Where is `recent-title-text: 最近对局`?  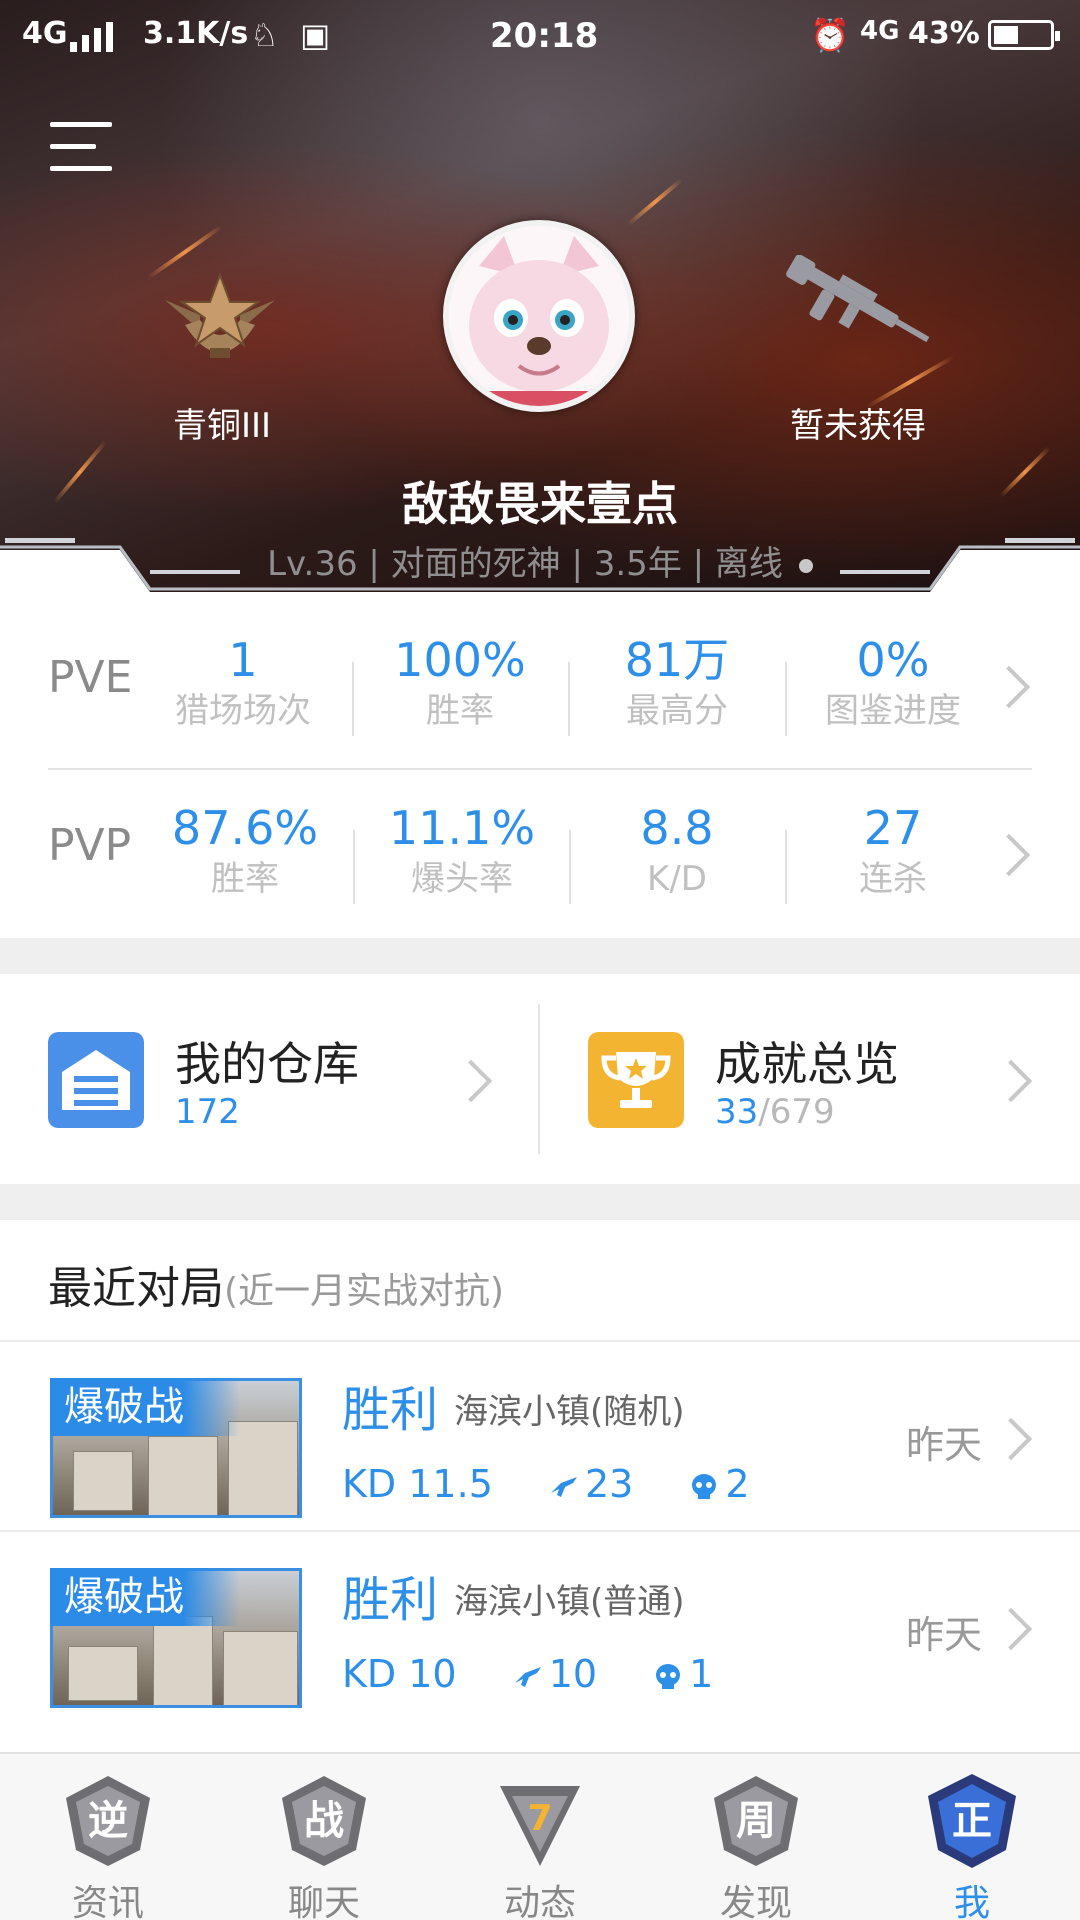 recent-title-text: 最近对局 is located at coordinates (136, 1288).